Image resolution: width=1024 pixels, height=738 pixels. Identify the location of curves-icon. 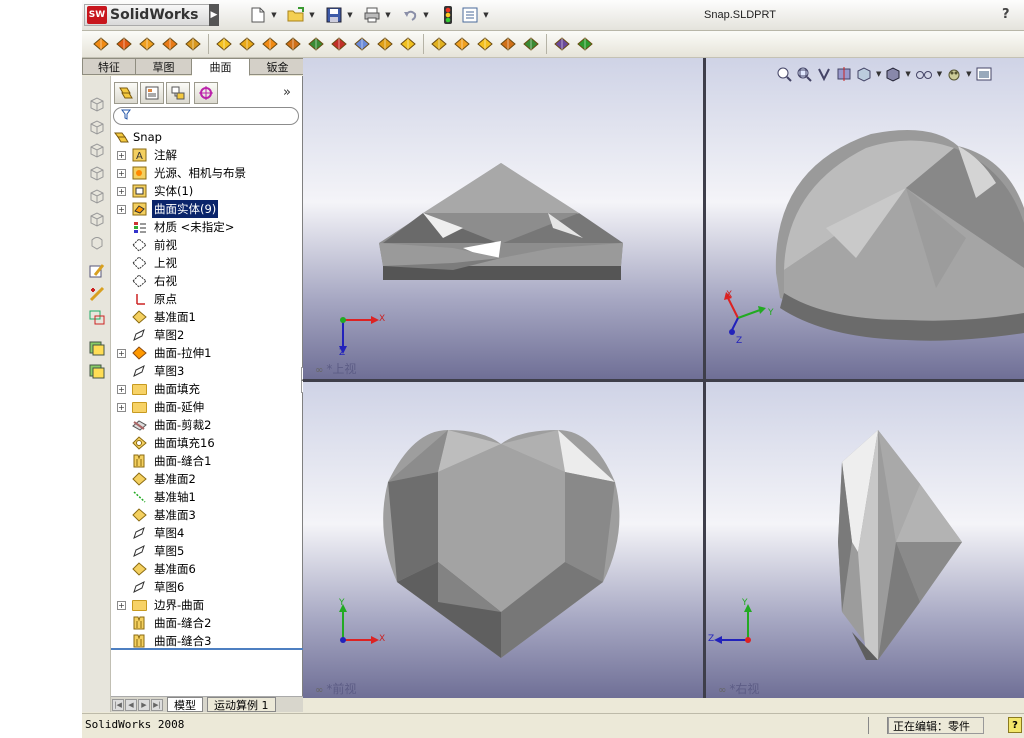
(585, 44).